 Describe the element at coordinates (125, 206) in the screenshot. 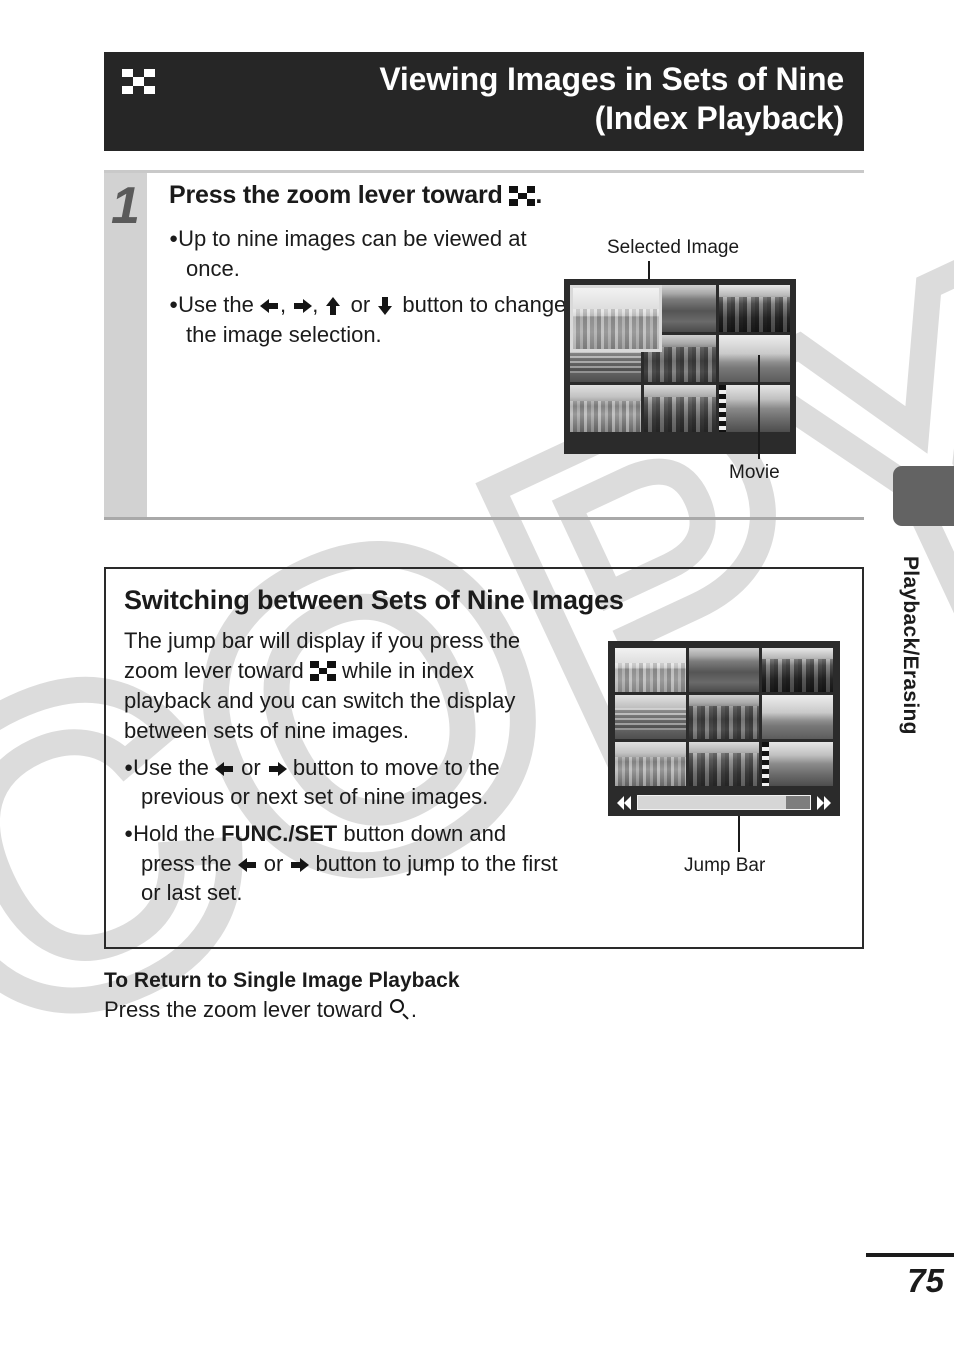

I see `step-number: 1` at that location.